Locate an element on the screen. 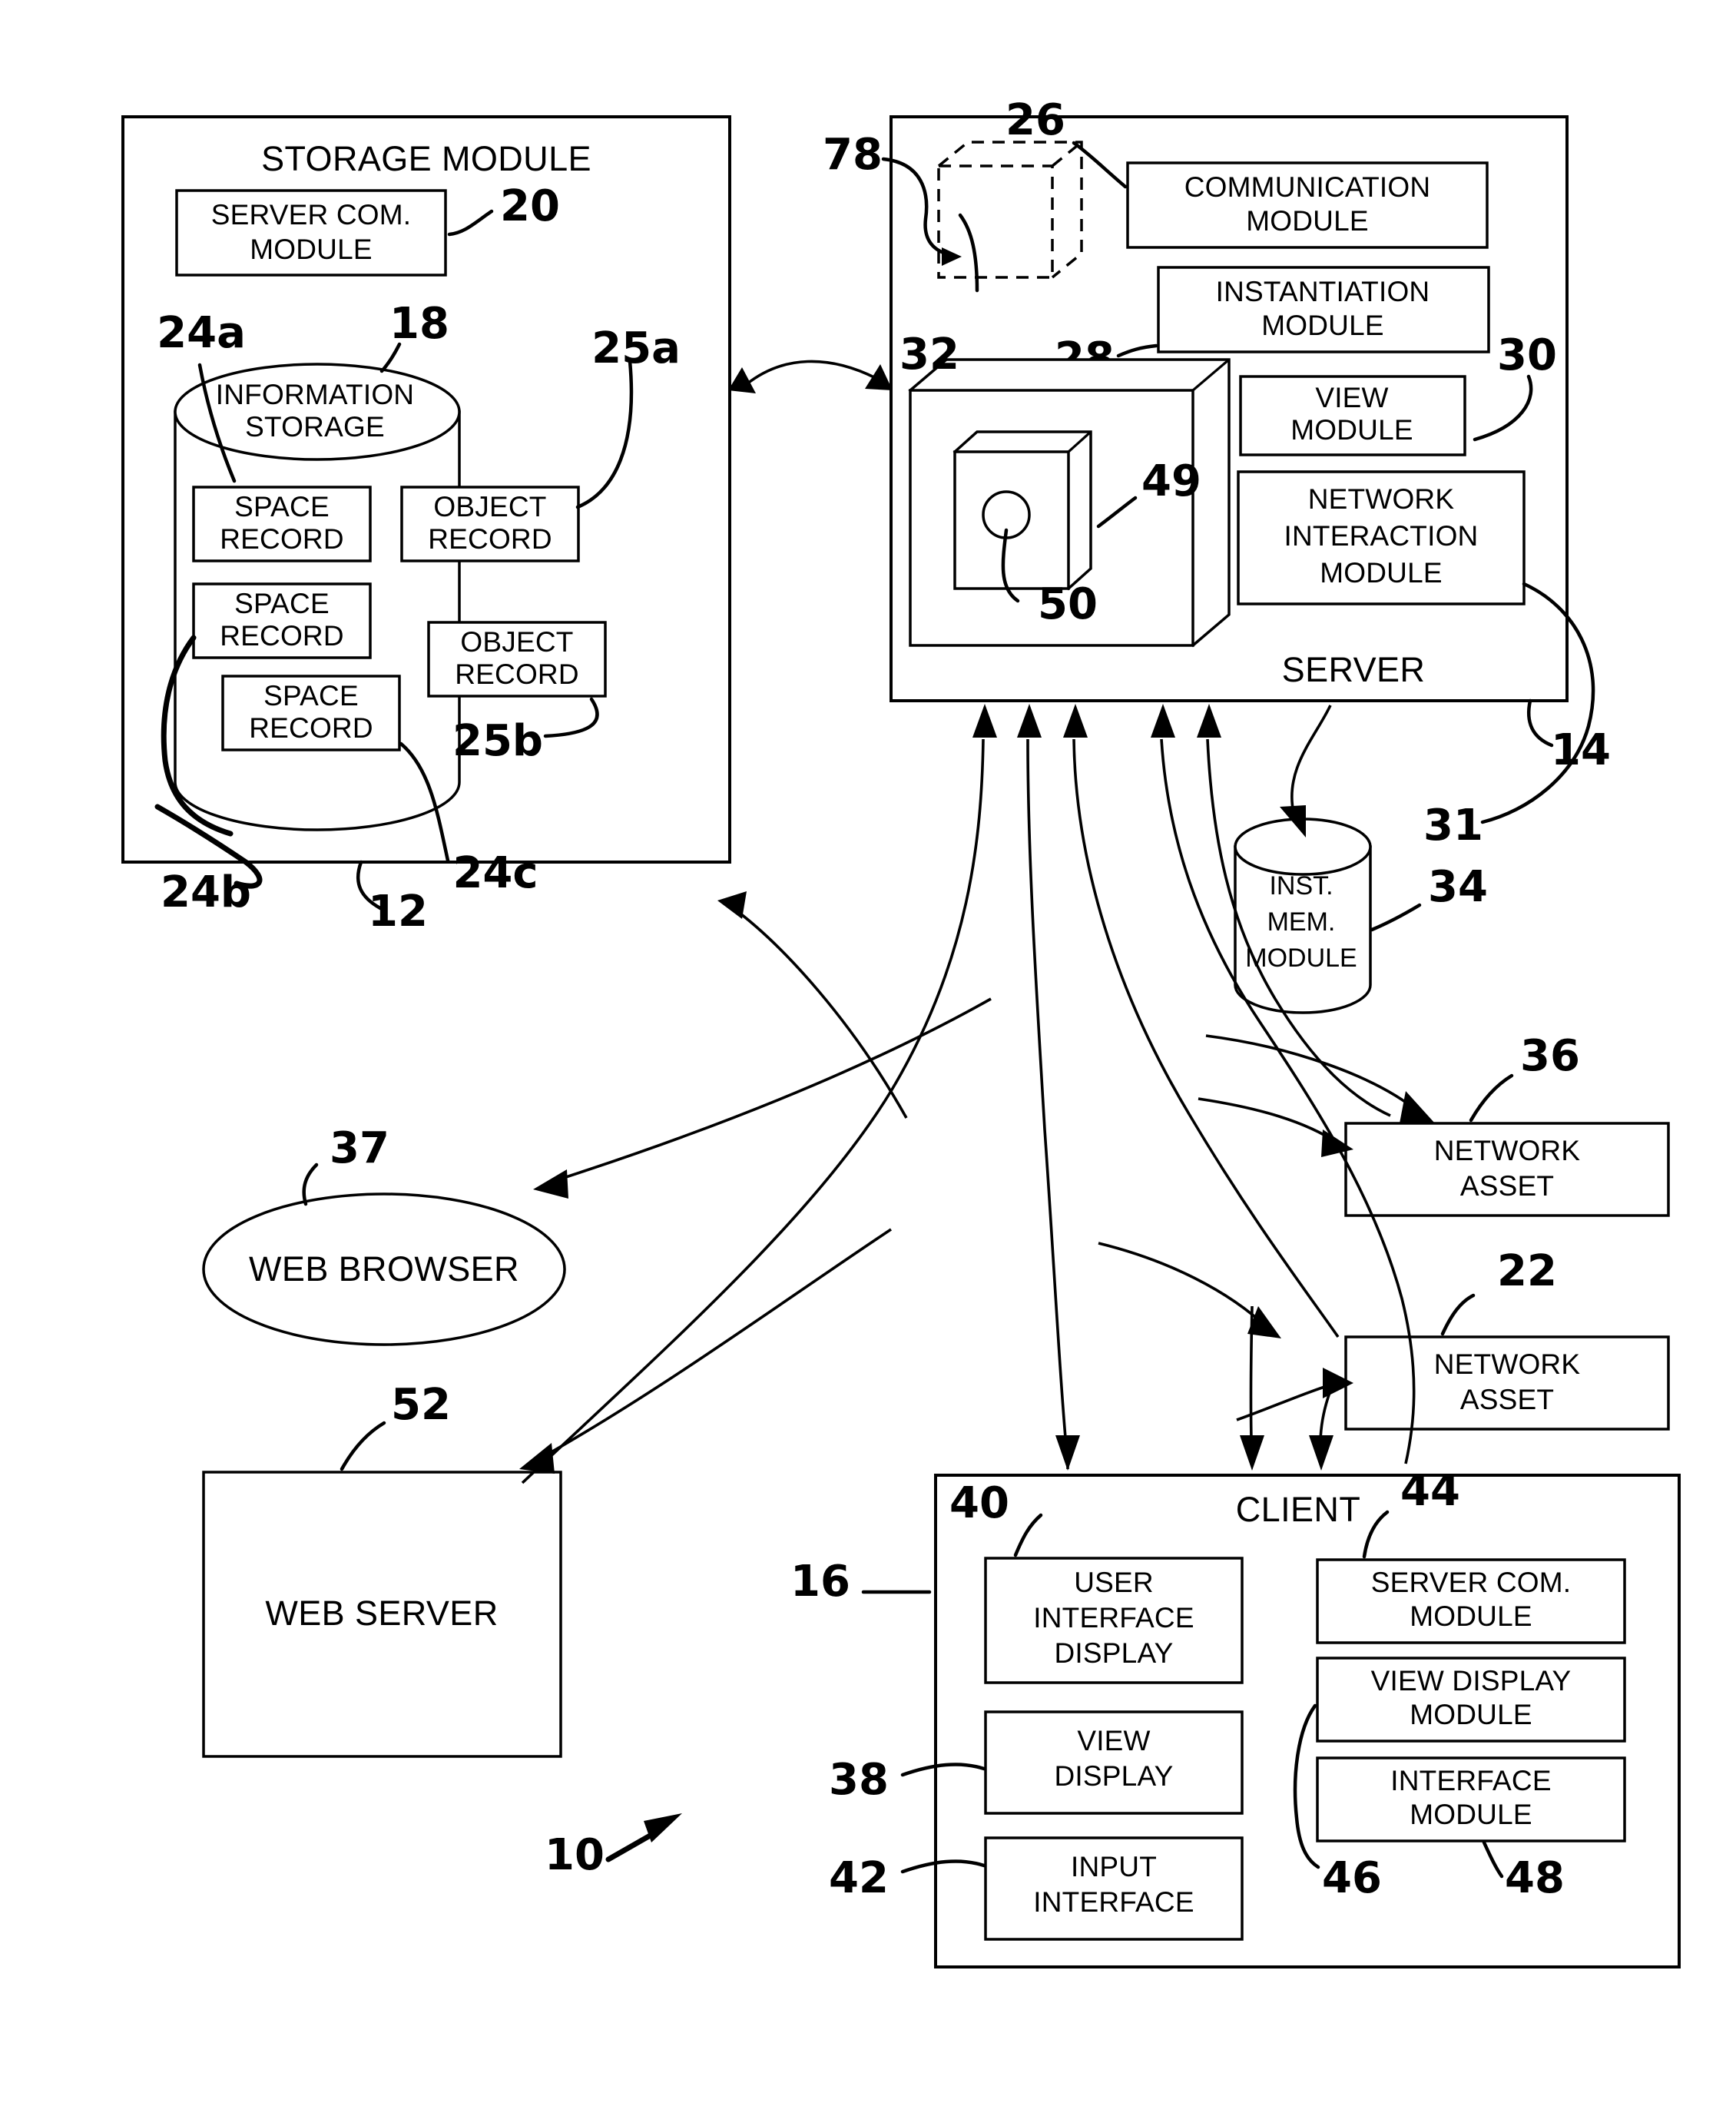 This screenshot has height=2126, width=1736. ref-49: 49 is located at coordinates (1171, 481).